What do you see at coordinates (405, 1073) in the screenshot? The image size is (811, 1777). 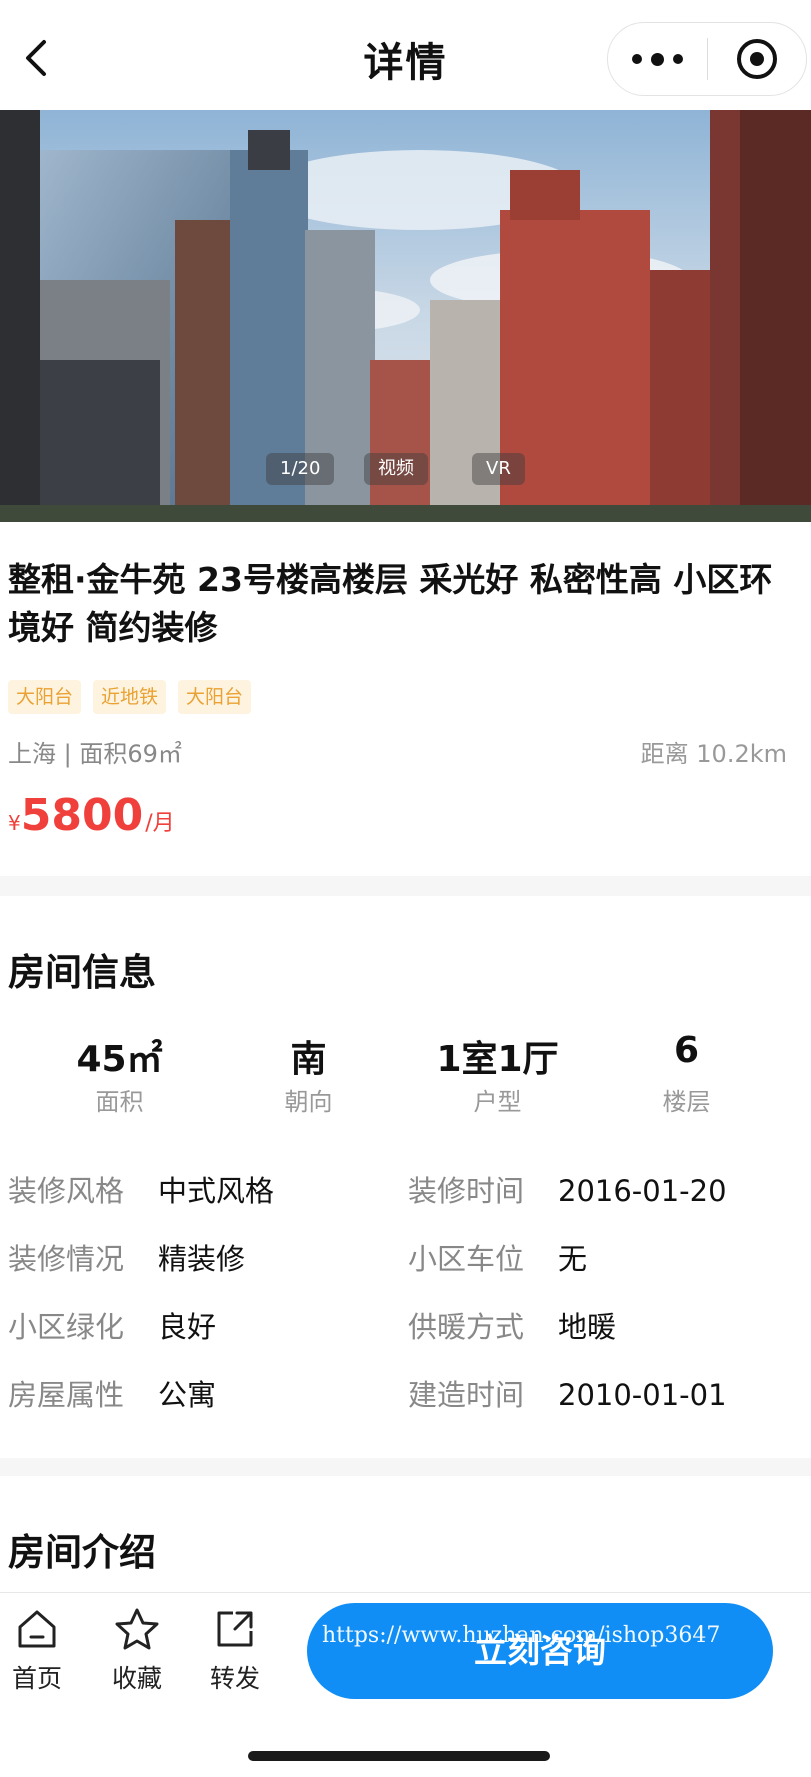 I see `room-stats: 45㎡ 面积 南 朝向 1室1厅 户型 6 楼层` at bounding box center [405, 1073].